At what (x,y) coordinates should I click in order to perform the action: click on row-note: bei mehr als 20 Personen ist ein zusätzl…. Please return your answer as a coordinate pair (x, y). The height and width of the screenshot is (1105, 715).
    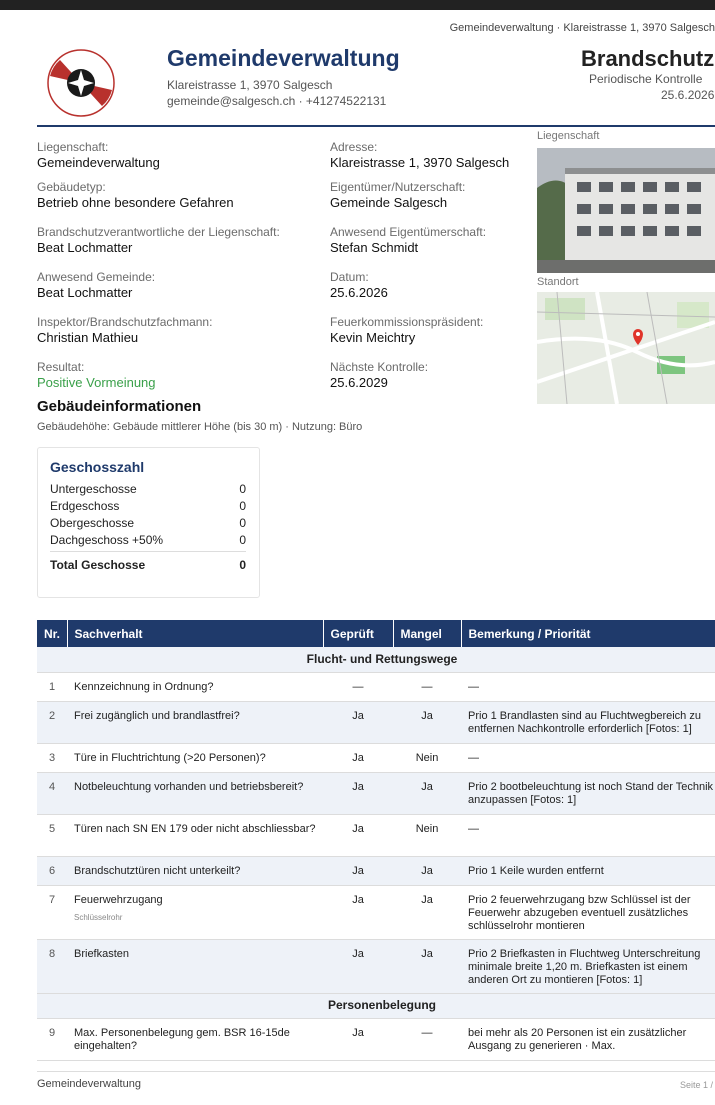
    Looking at the image, I should click on (588, 1039).